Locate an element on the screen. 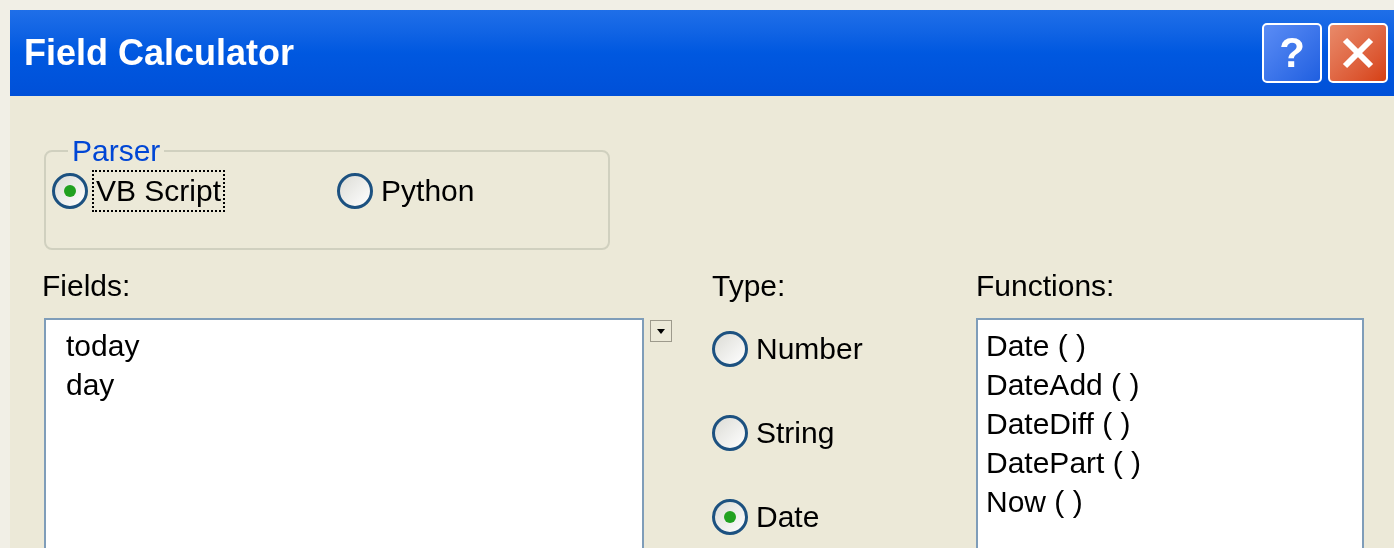 This screenshot has width=1394, height=548. radio-label: Number is located at coordinates (809, 349).